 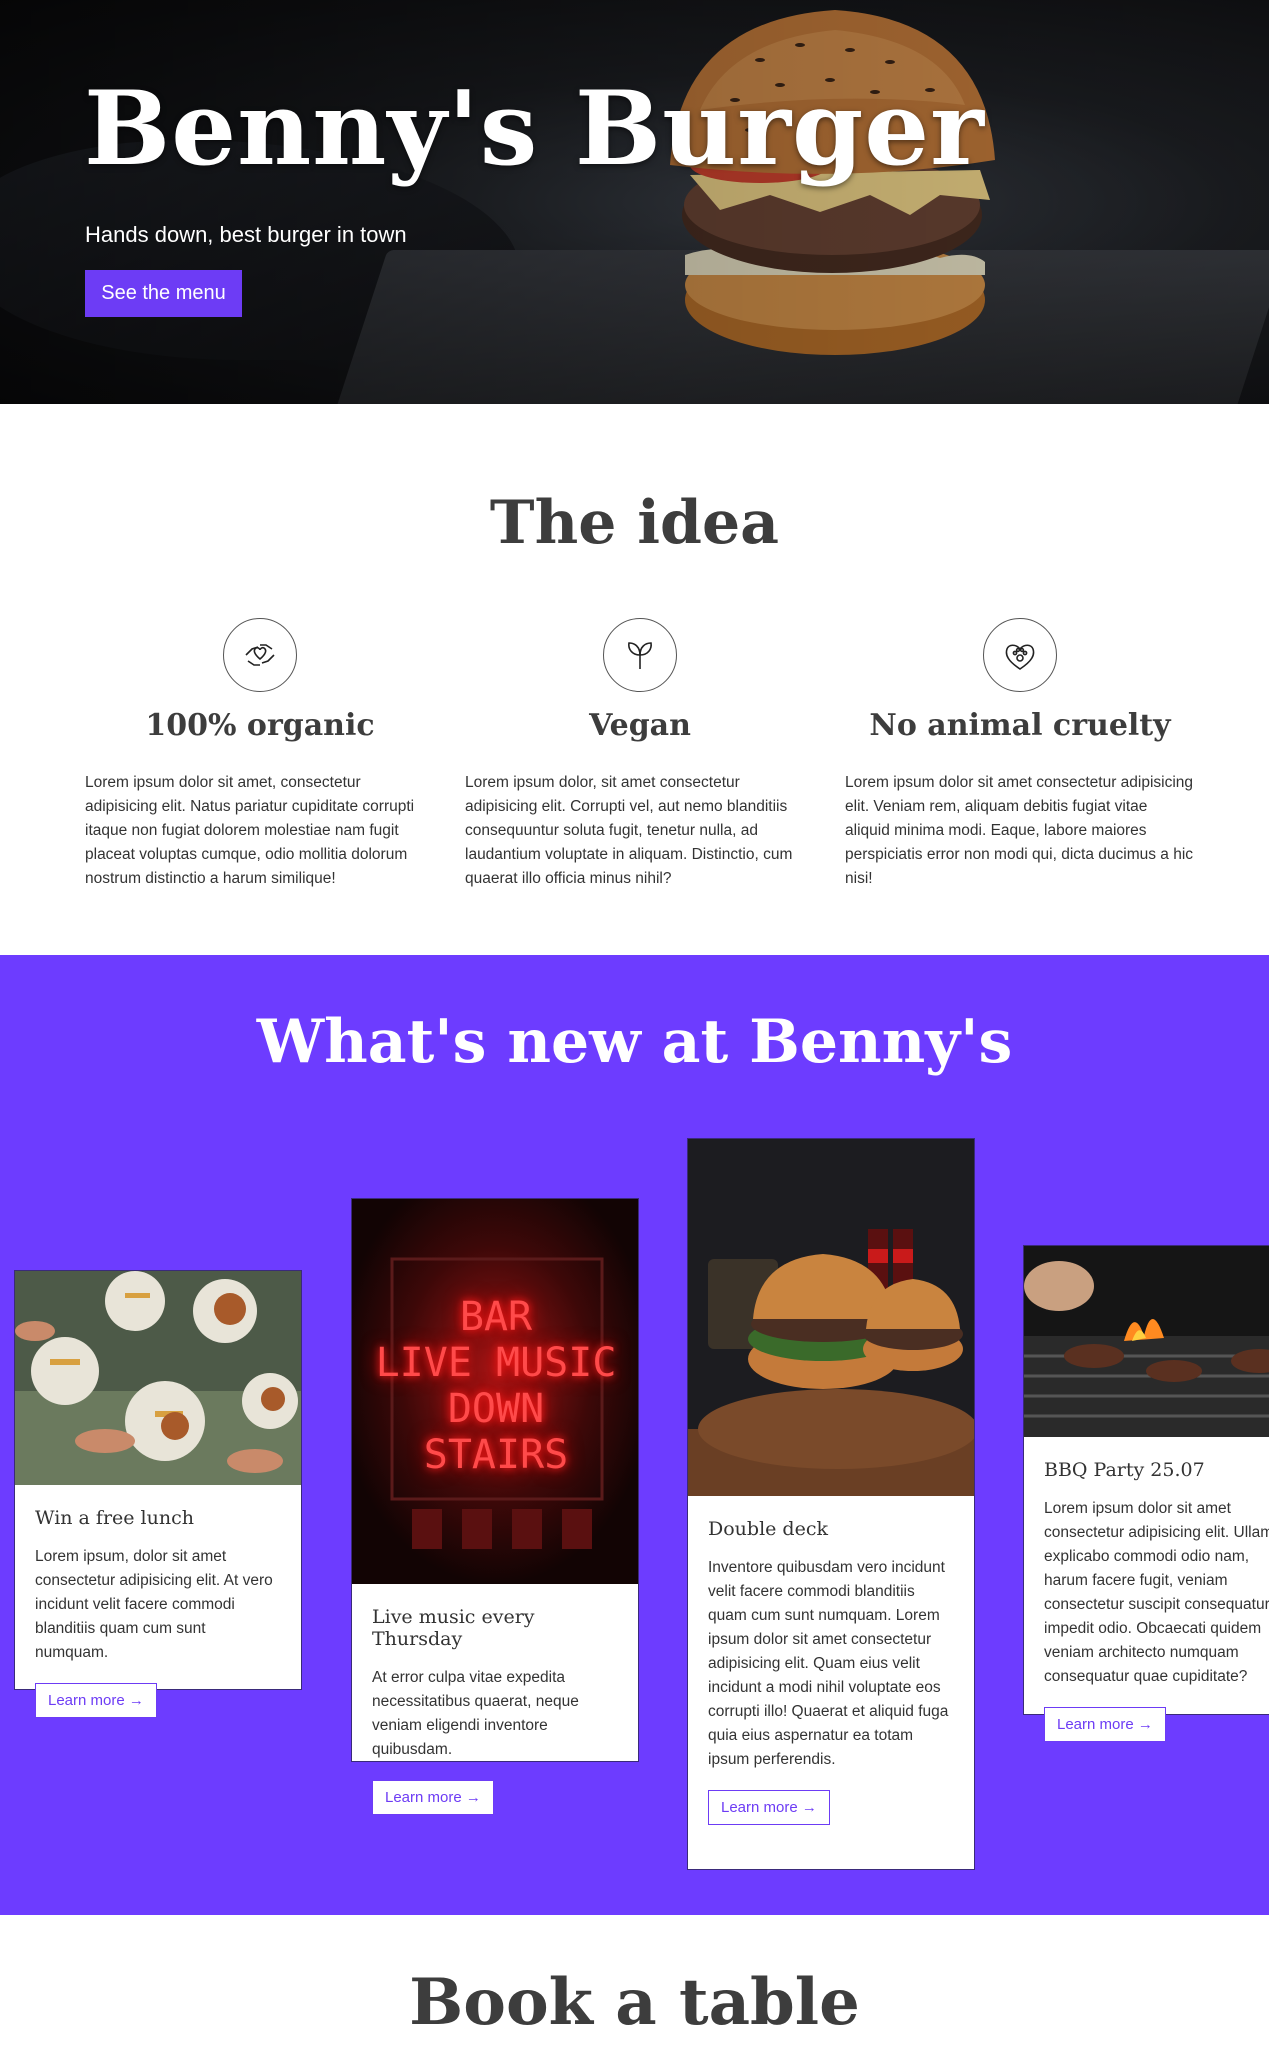 I want to click on sprout-icon, so click(x=640, y=655).